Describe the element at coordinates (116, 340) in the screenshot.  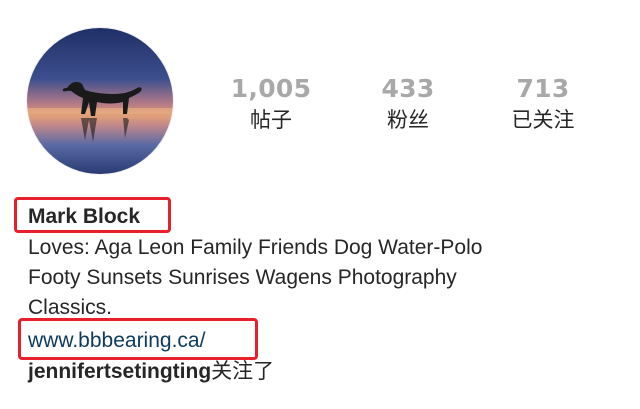
I see `website-link: www.bbbearing.ca/` at that location.